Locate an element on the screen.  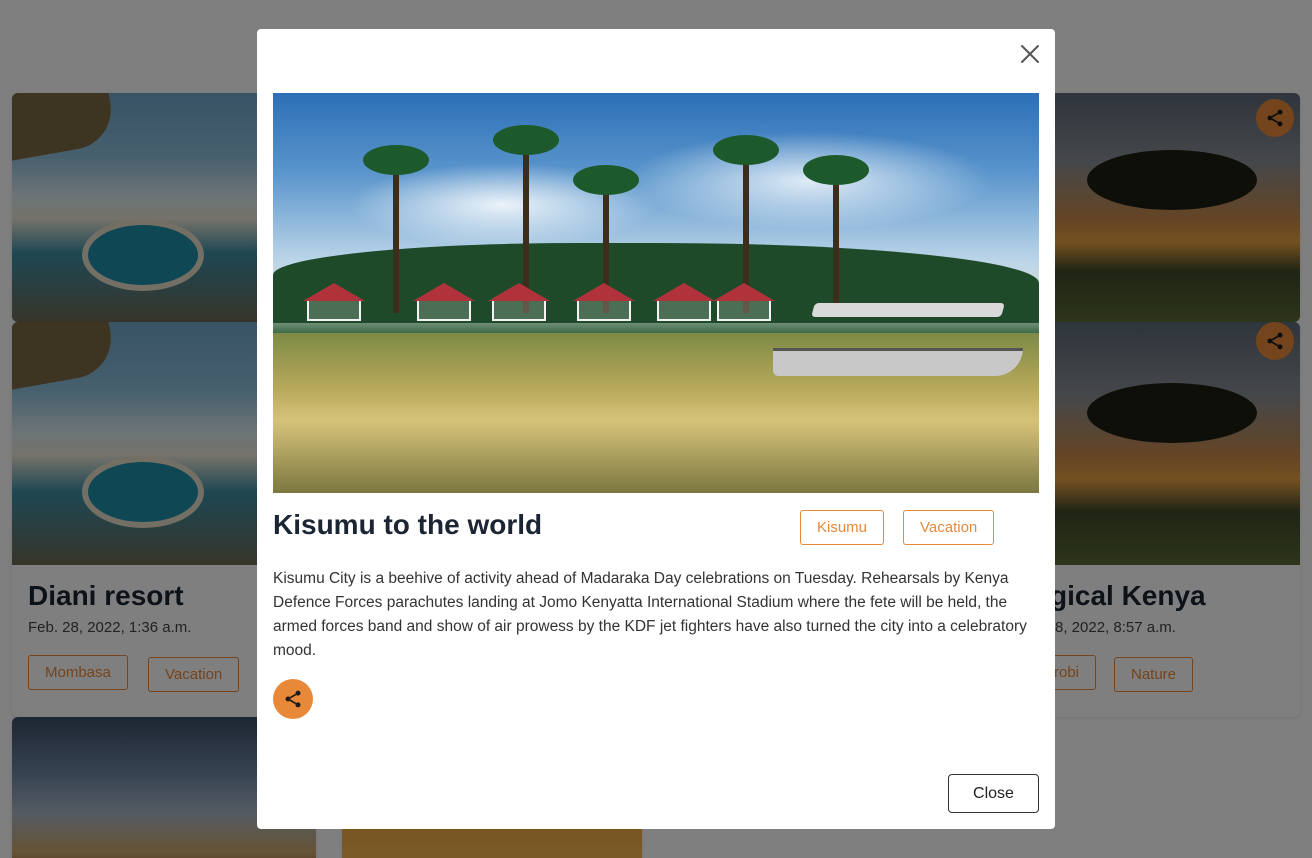
modal-tag-kisumu: Kisumu is located at coordinates (842, 527).